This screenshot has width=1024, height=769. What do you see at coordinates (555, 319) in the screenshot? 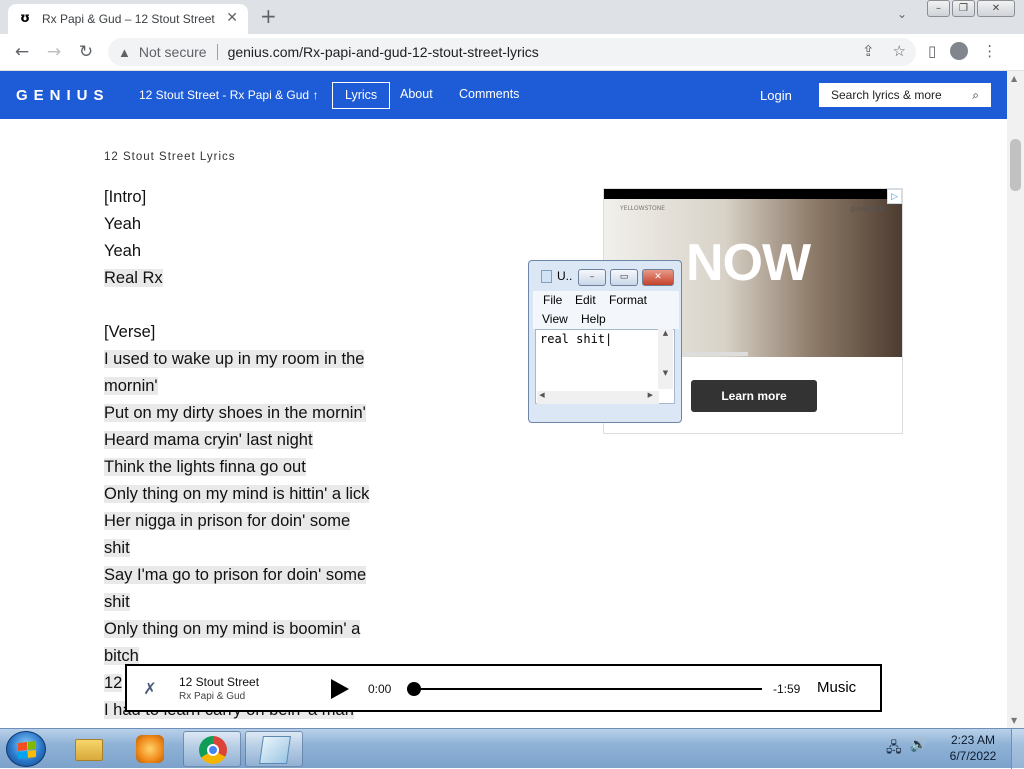
I see `menu-view: View` at bounding box center [555, 319].